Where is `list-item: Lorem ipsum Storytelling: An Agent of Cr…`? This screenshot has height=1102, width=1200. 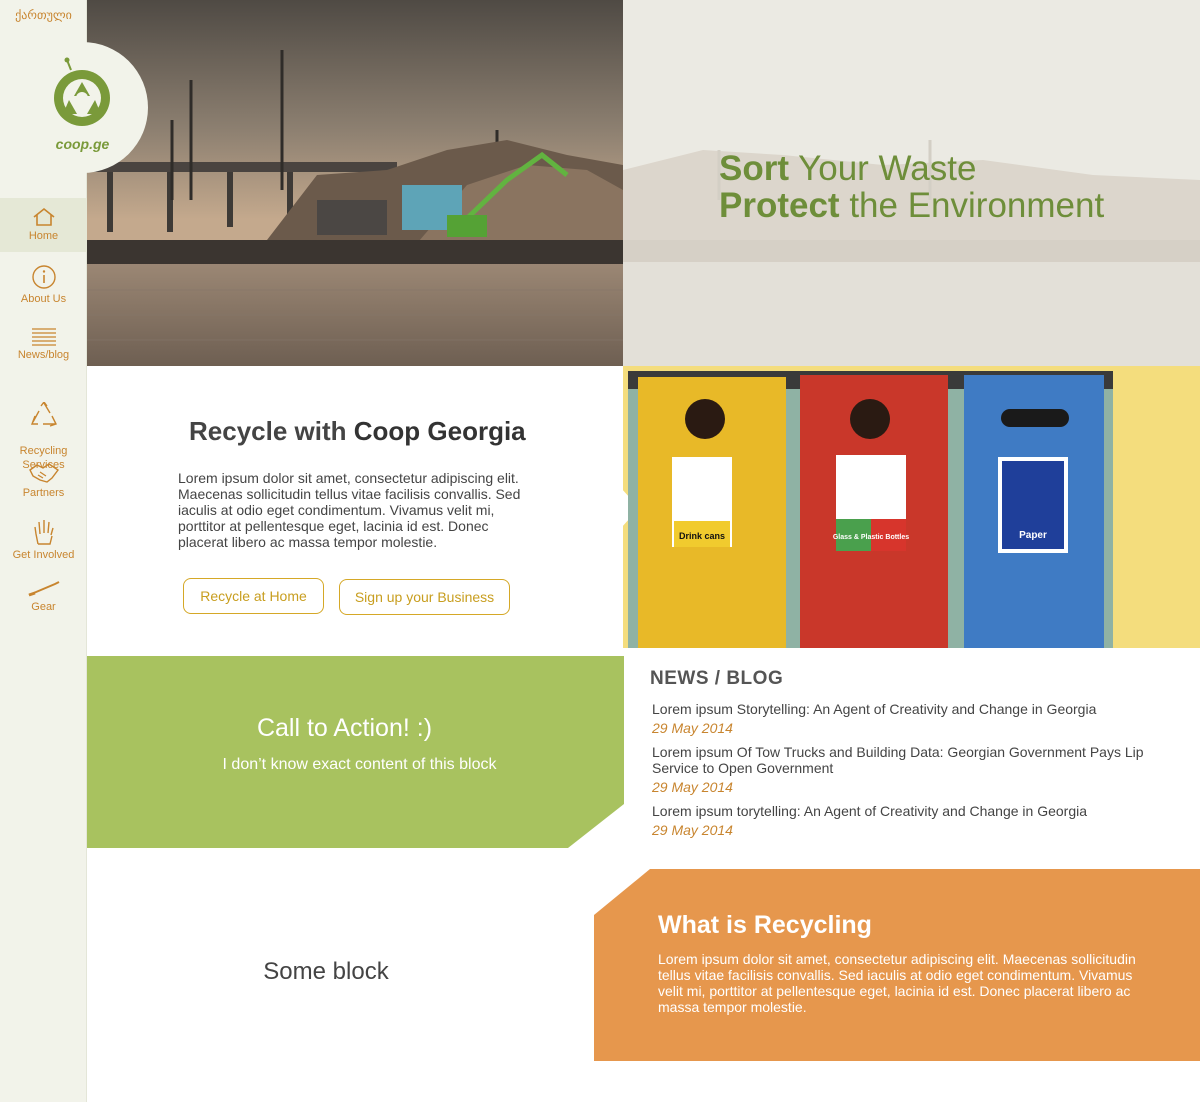
list-item: Lorem ipsum Storytelling: An Agent of Cr… is located at coordinates (907, 718).